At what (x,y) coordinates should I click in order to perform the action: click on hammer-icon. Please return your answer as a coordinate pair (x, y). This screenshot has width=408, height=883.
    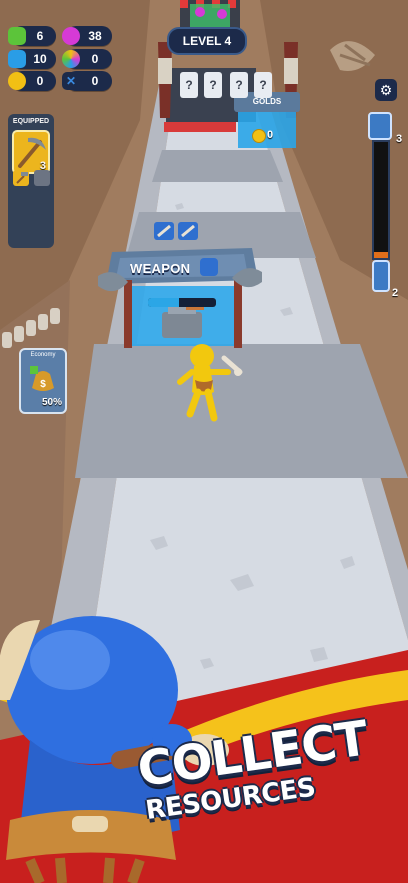
    Looking at the image, I should click on (22, 178).